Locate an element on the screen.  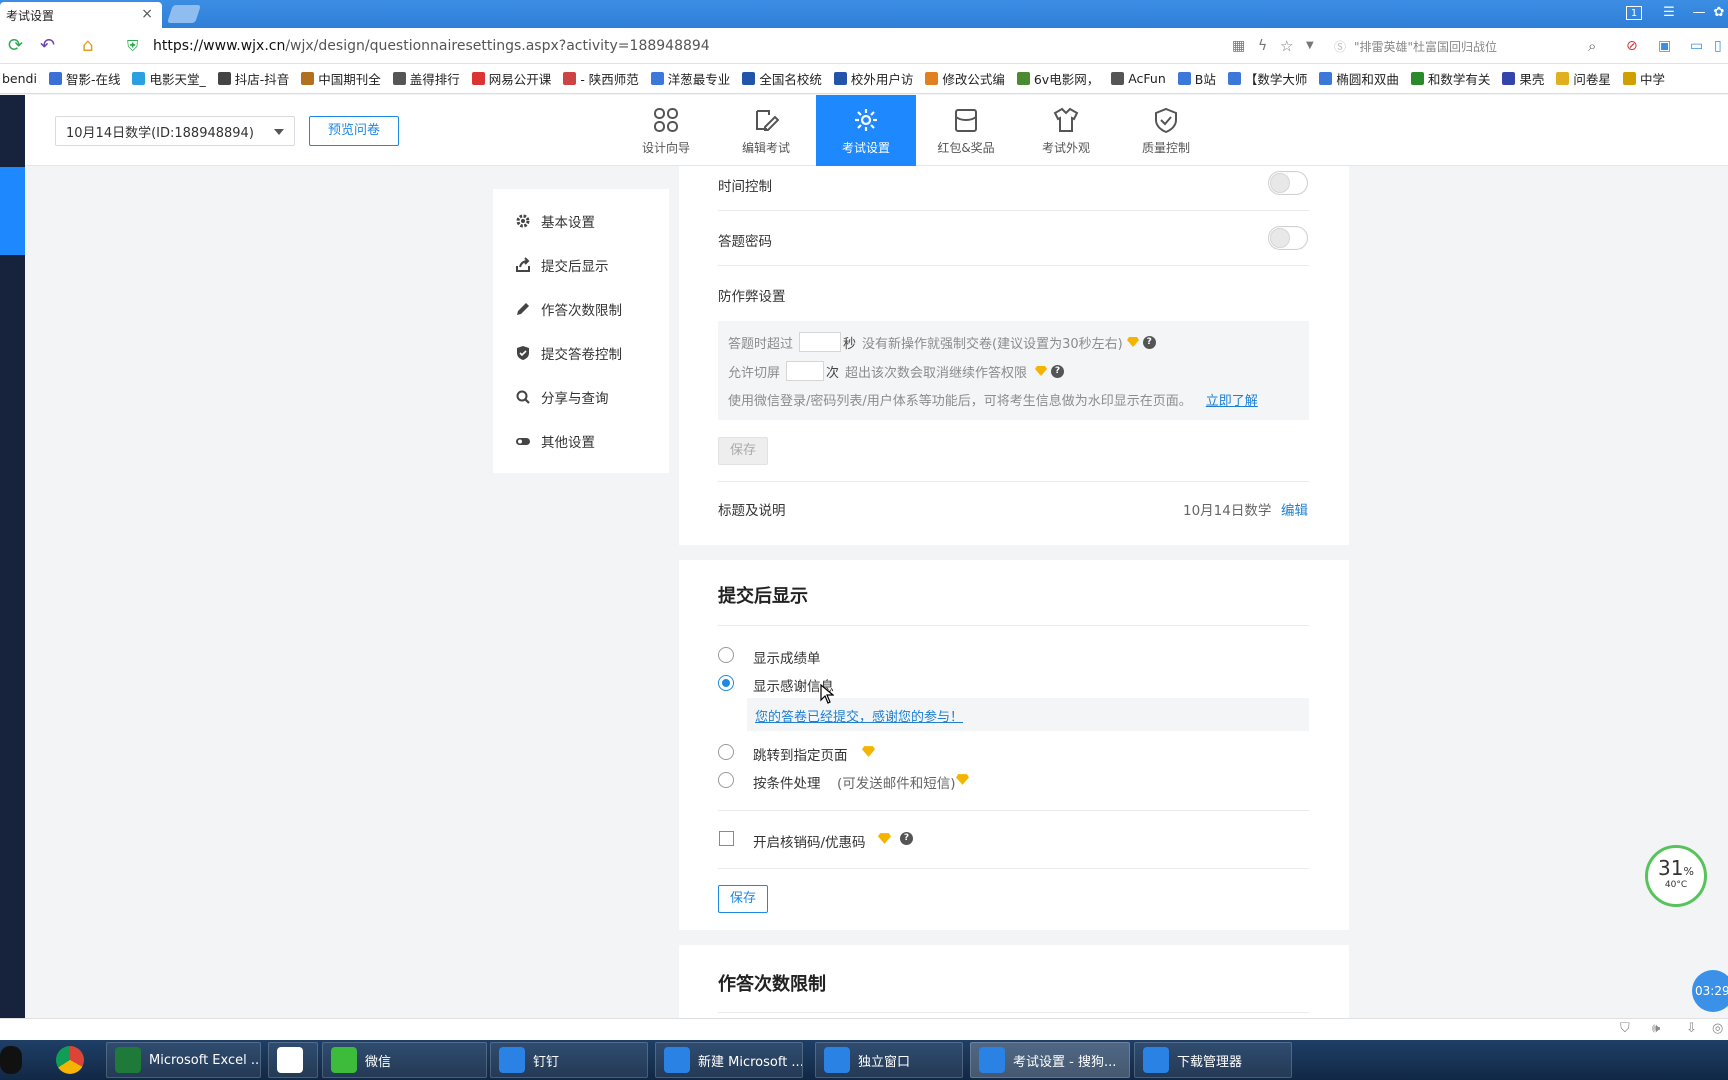
taskbar-button: 钉钉 is located at coordinates (569, 1060).